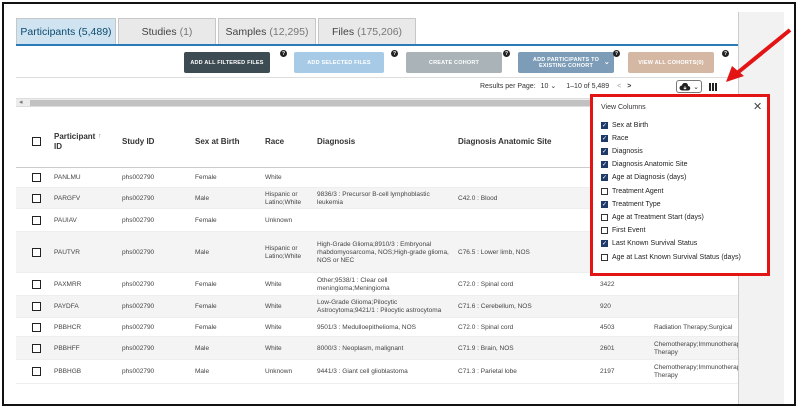 This screenshot has height=410, width=800. I want to click on cell-race: Hispanic or Latino;White, so click(283, 252).